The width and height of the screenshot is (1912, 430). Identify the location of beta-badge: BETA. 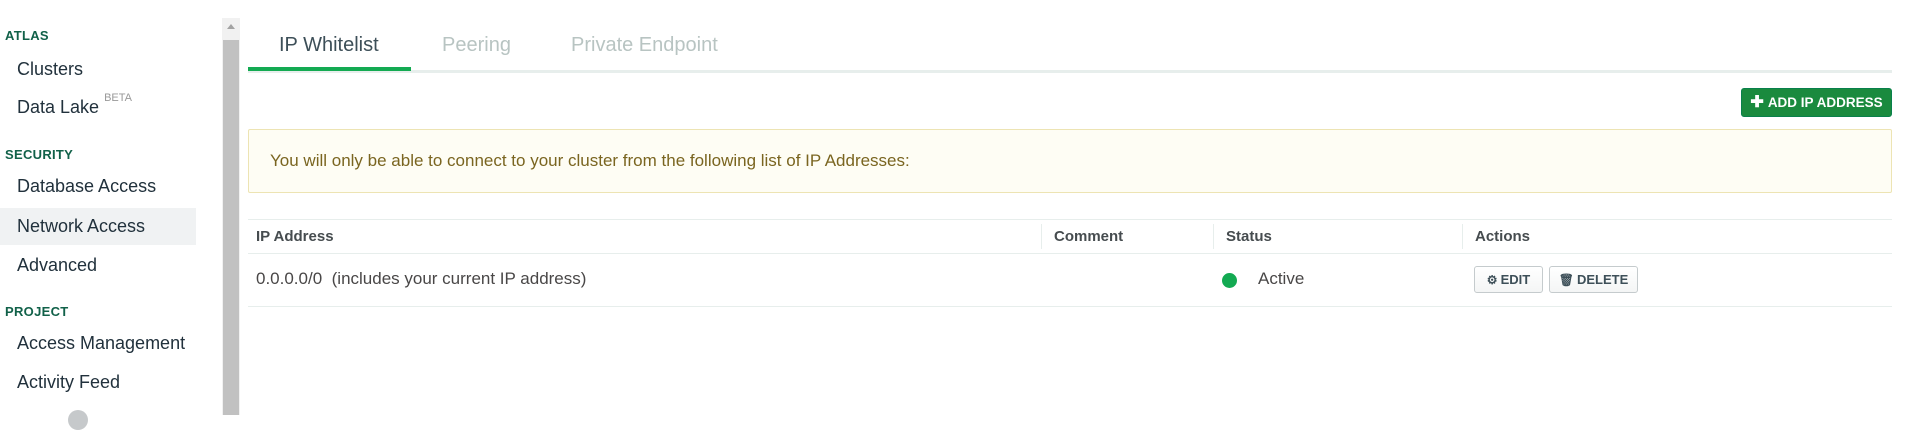
(118, 98).